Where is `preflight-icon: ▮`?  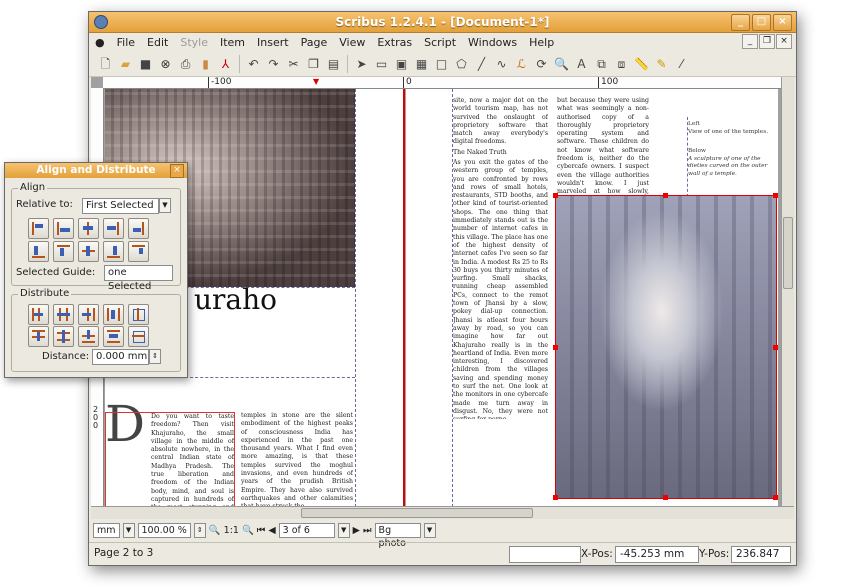 preflight-icon: ▮ is located at coordinates (205, 64).